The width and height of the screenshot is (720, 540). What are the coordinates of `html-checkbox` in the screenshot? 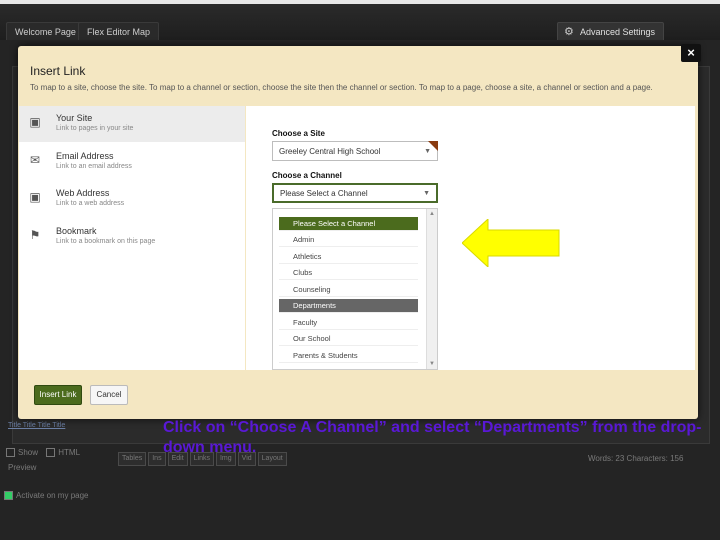 It's located at (51, 453).